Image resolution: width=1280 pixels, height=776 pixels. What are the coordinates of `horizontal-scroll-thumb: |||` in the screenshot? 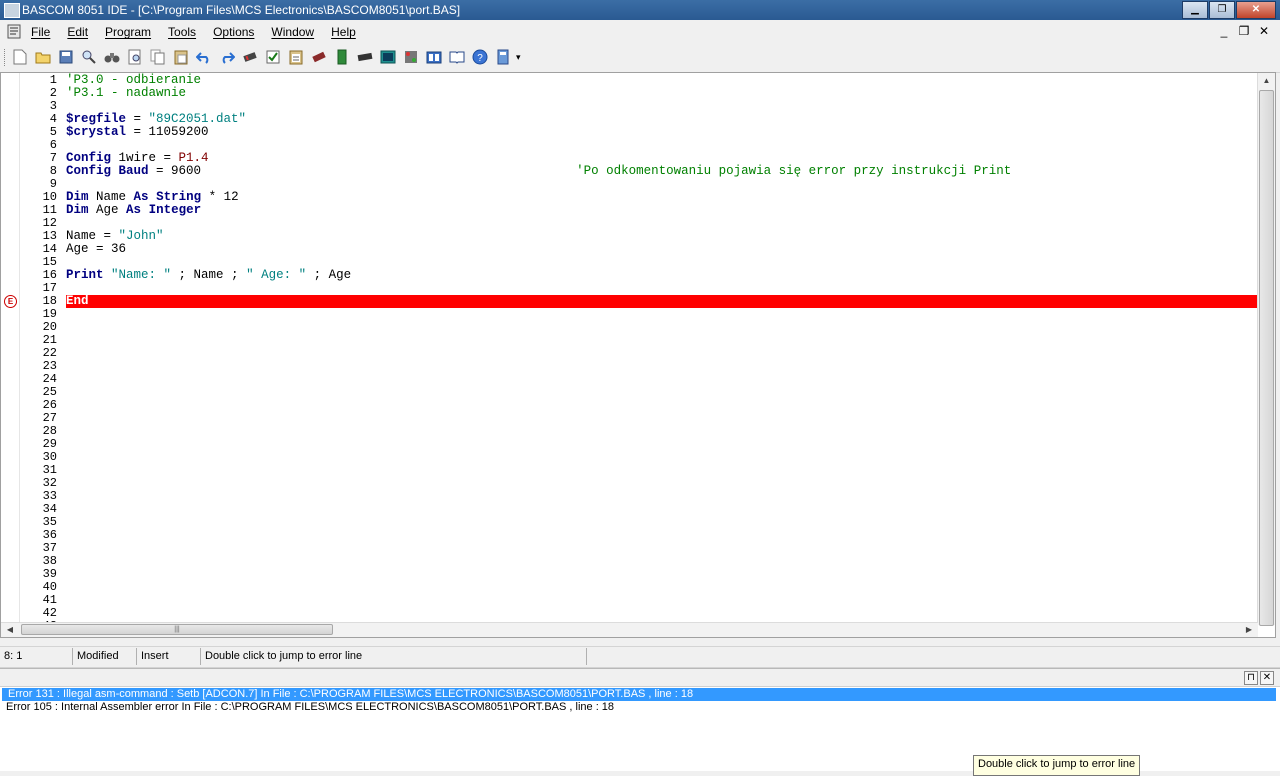 It's located at (177, 629).